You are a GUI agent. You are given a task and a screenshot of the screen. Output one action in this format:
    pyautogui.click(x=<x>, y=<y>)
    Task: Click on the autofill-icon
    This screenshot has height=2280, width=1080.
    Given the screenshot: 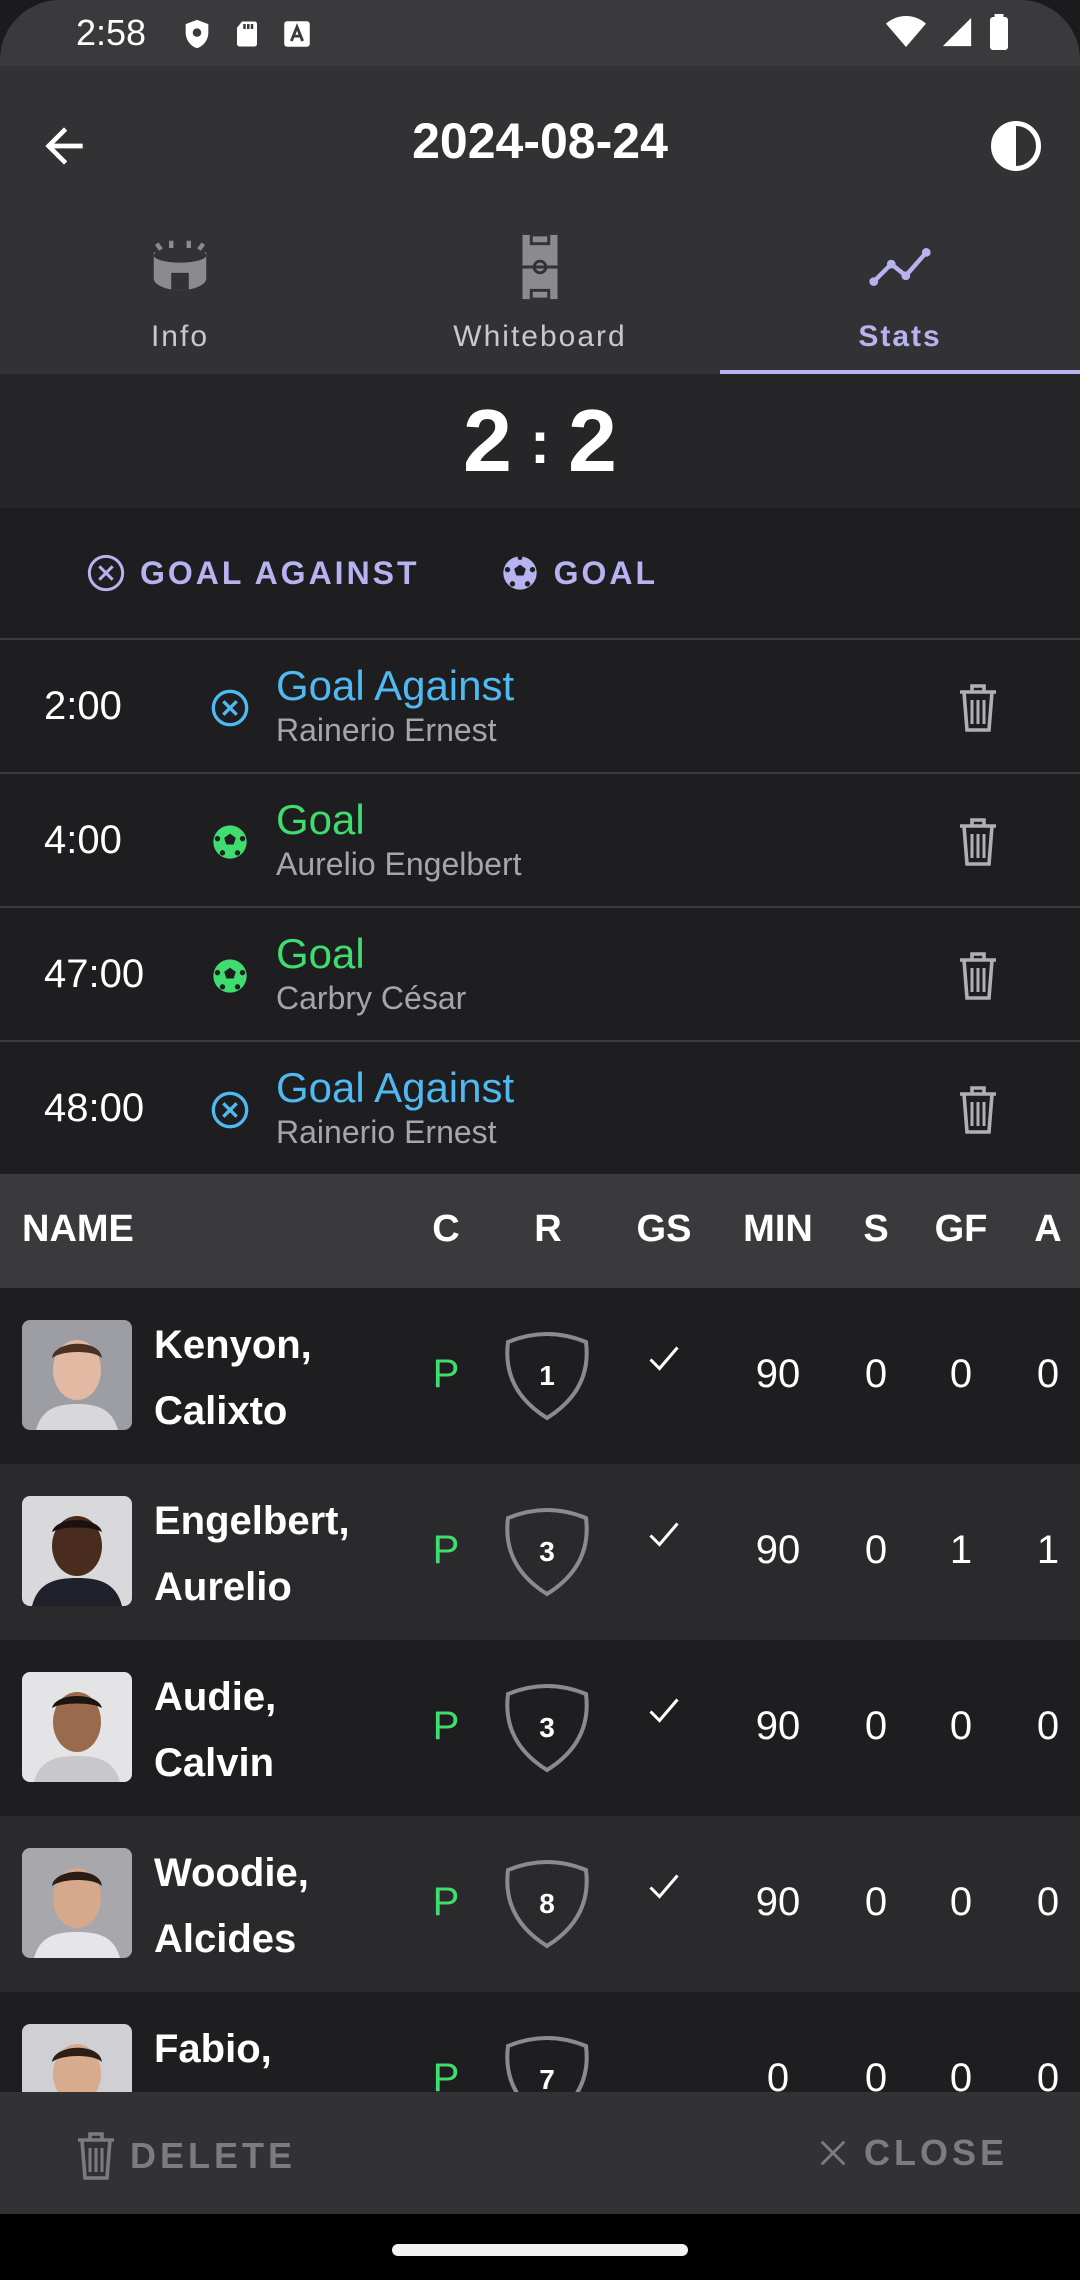 What is the action you would take?
    pyautogui.click(x=297, y=34)
    